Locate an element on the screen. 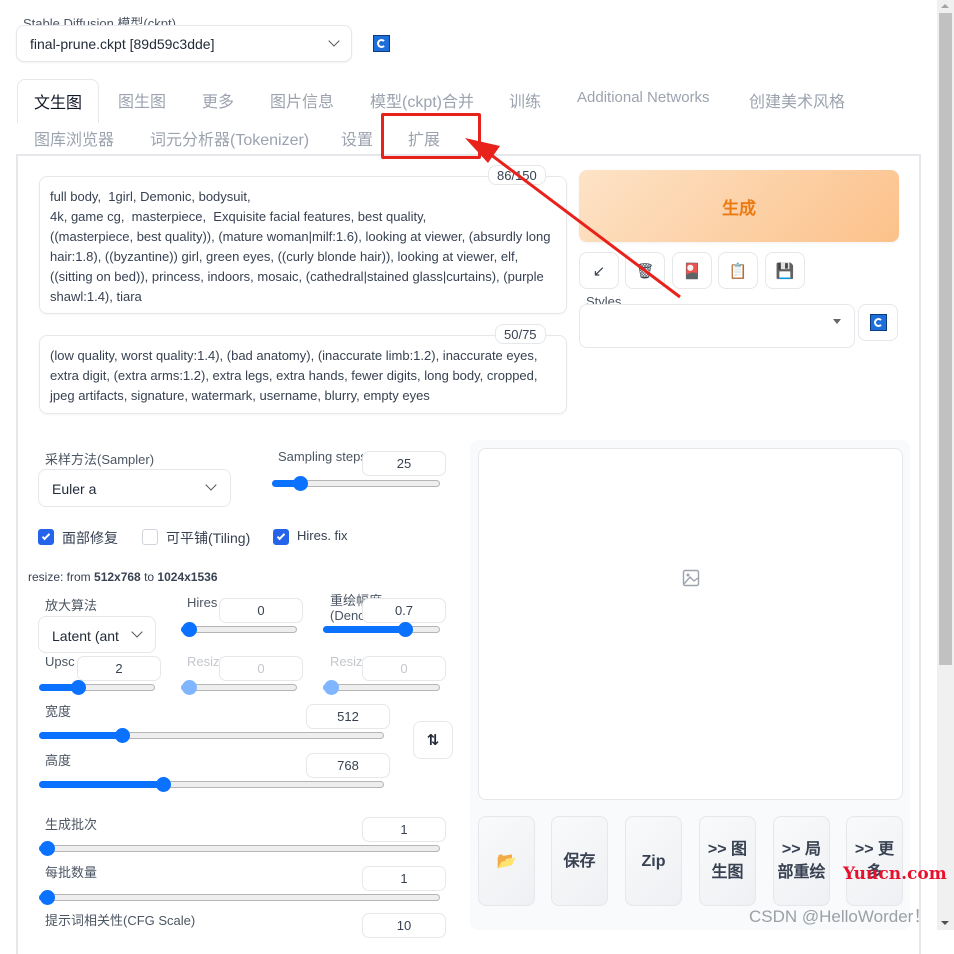 Image resolution: width=954 pixels, height=954 pixels. watermark-site: Yuucn.com is located at coordinates (895, 874).